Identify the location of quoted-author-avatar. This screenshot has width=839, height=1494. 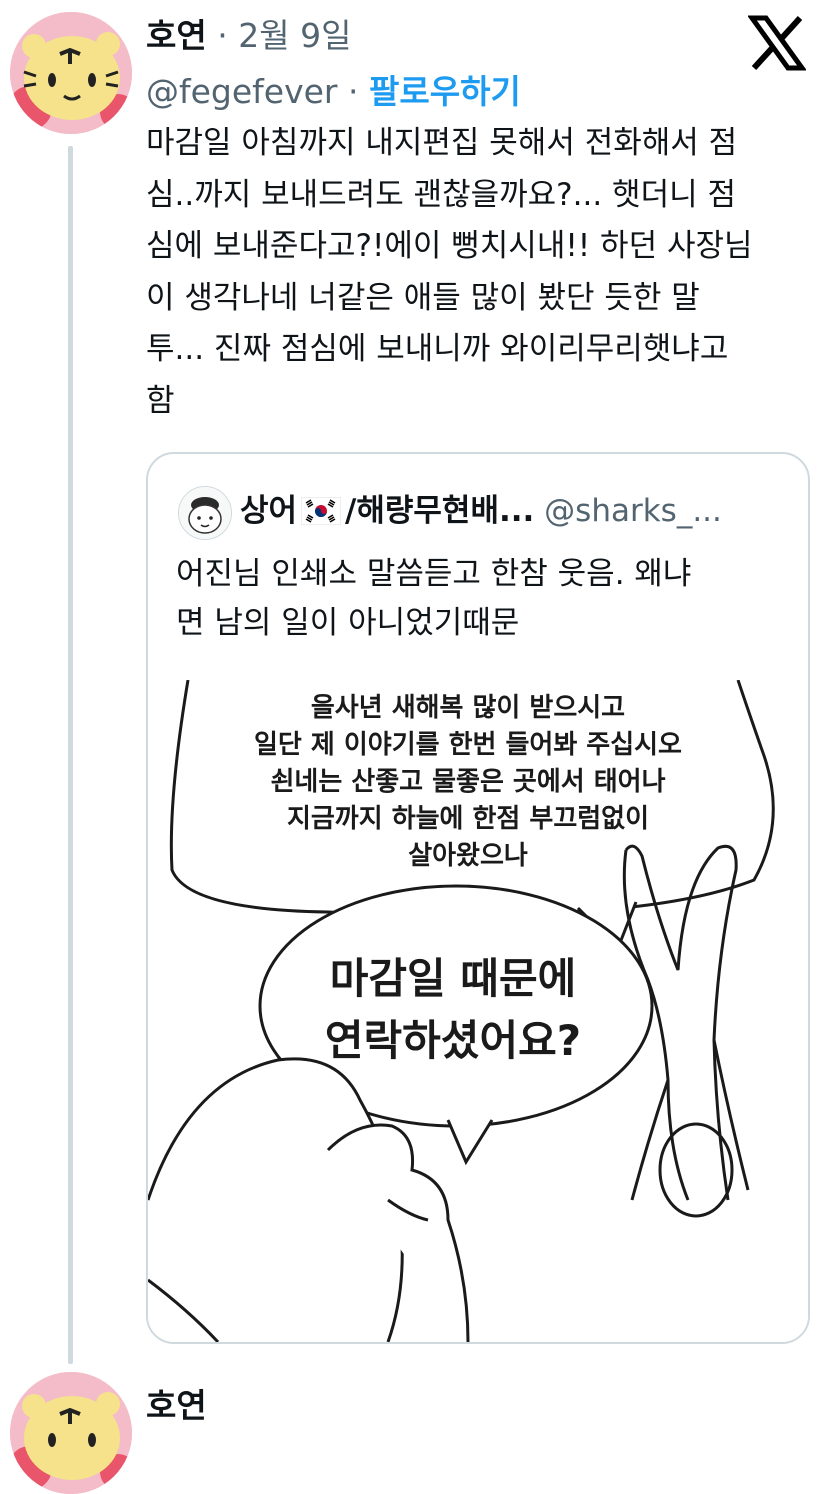
(205, 513).